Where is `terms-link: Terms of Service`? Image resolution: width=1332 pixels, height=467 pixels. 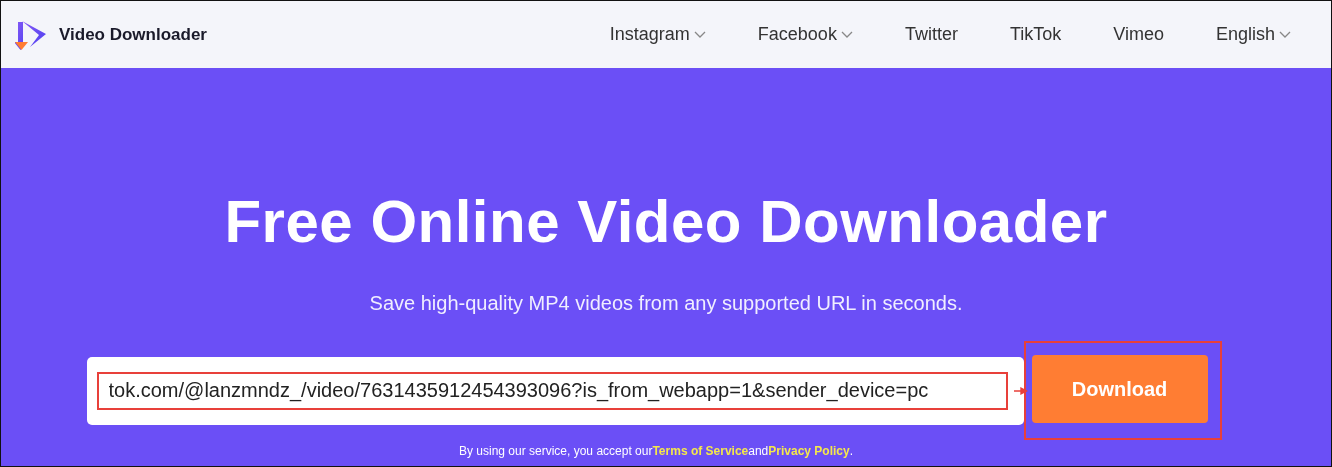
terms-link: Terms of Service is located at coordinates (700, 451).